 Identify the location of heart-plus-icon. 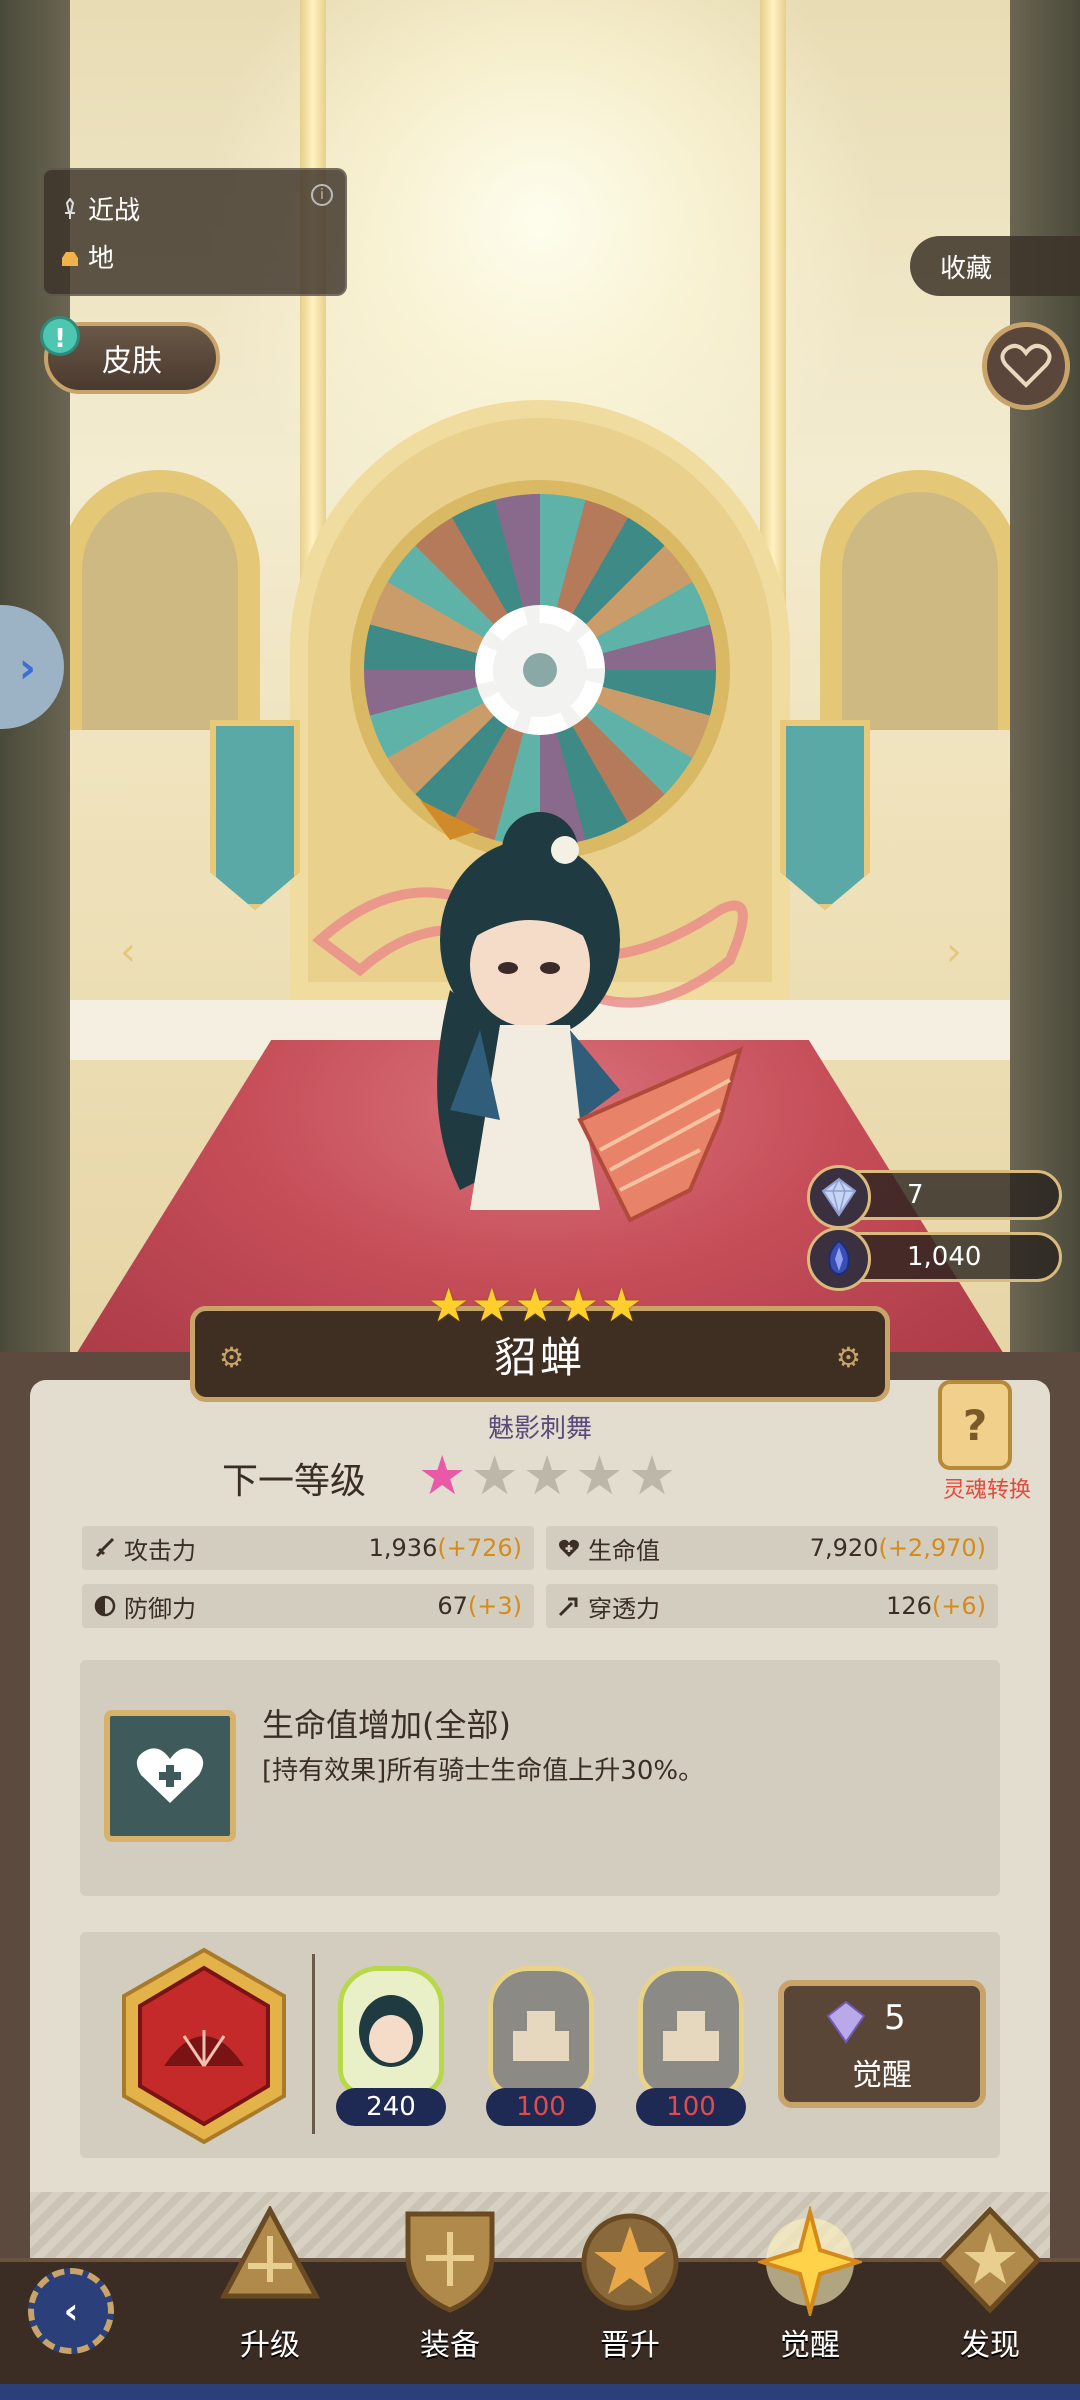
(569, 1548).